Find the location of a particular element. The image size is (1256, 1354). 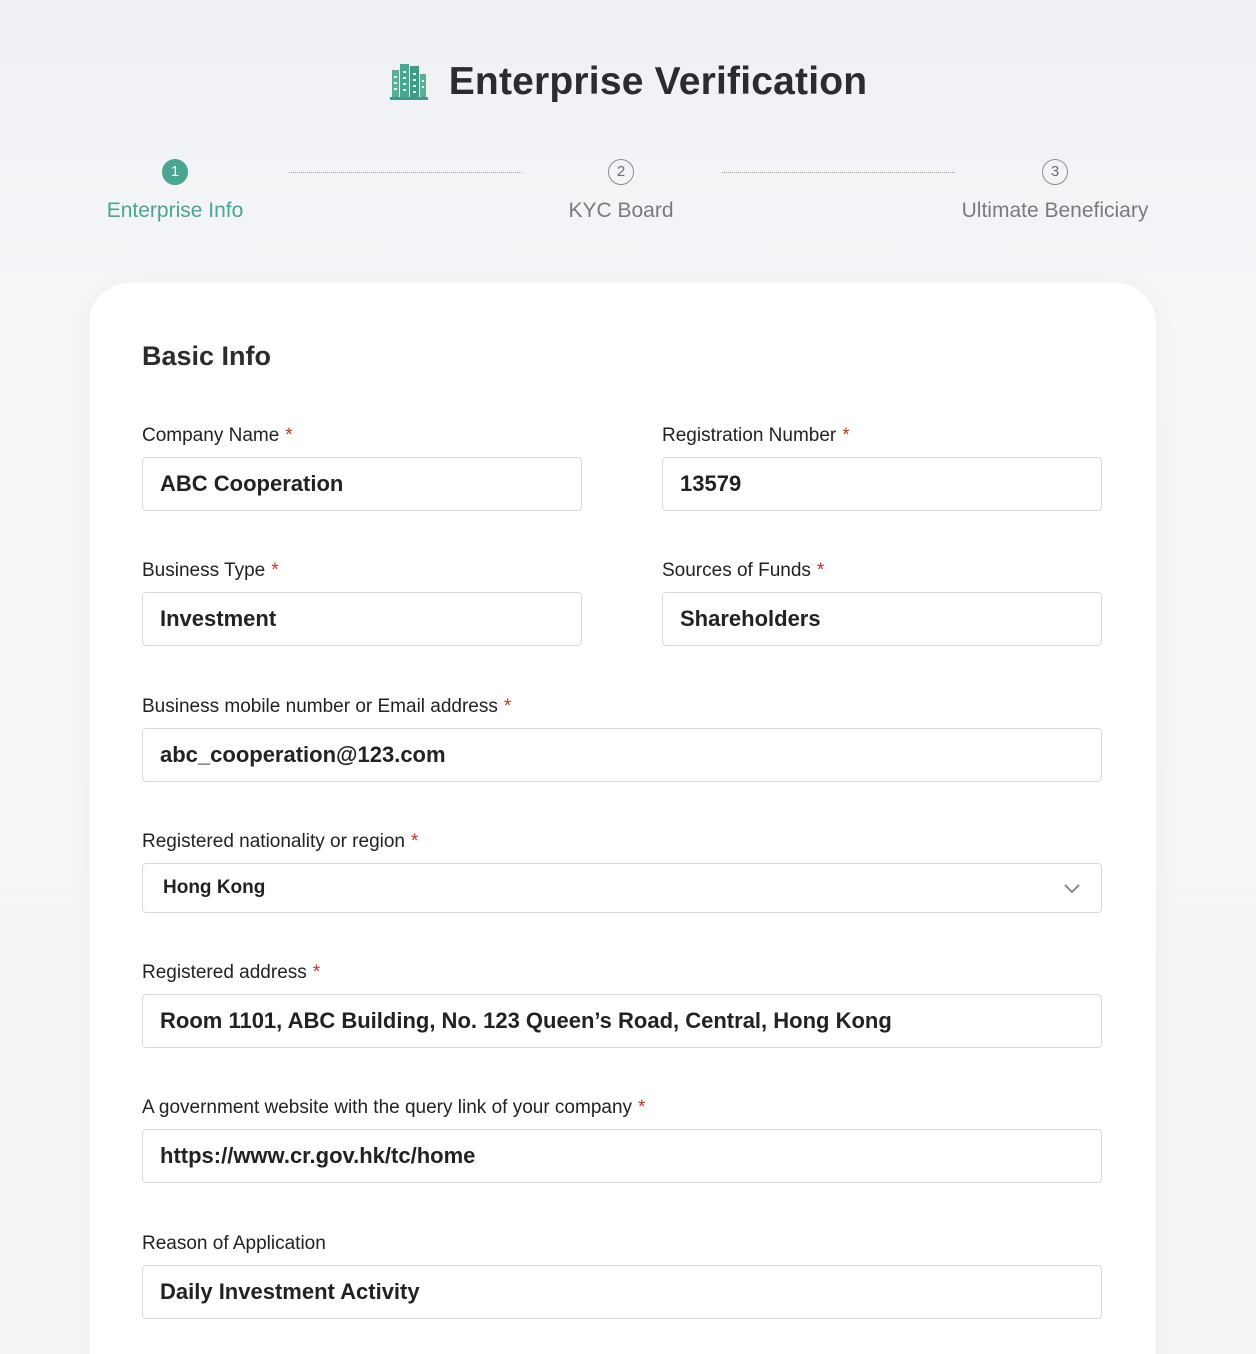

field-label: Reason of Application is located at coordinates (234, 1243).